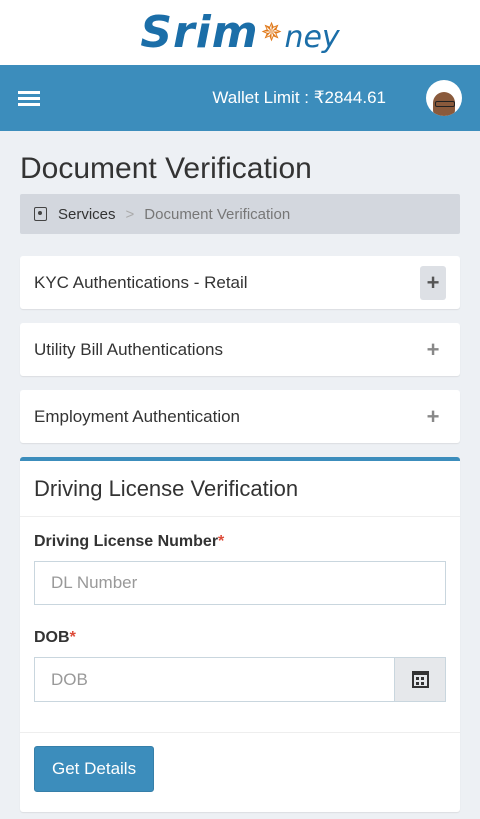 The image size is (480, 819). I want to click on form-footer: Get Details, so click(240, 772).